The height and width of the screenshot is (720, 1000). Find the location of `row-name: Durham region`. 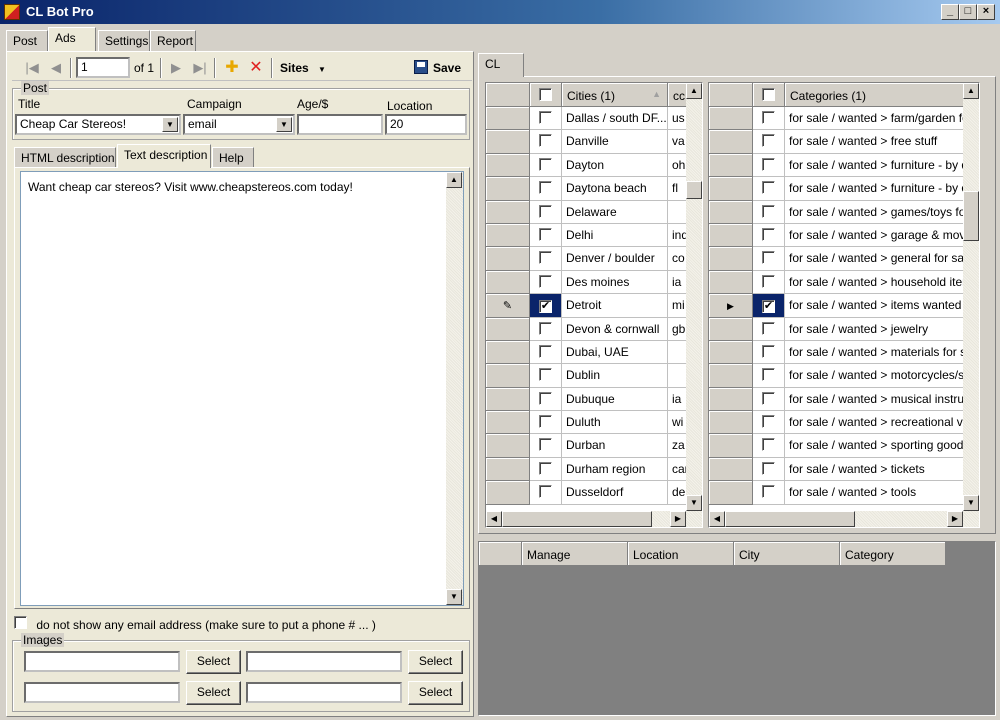

row-name: Durham region is located at coordinates (615, 469).